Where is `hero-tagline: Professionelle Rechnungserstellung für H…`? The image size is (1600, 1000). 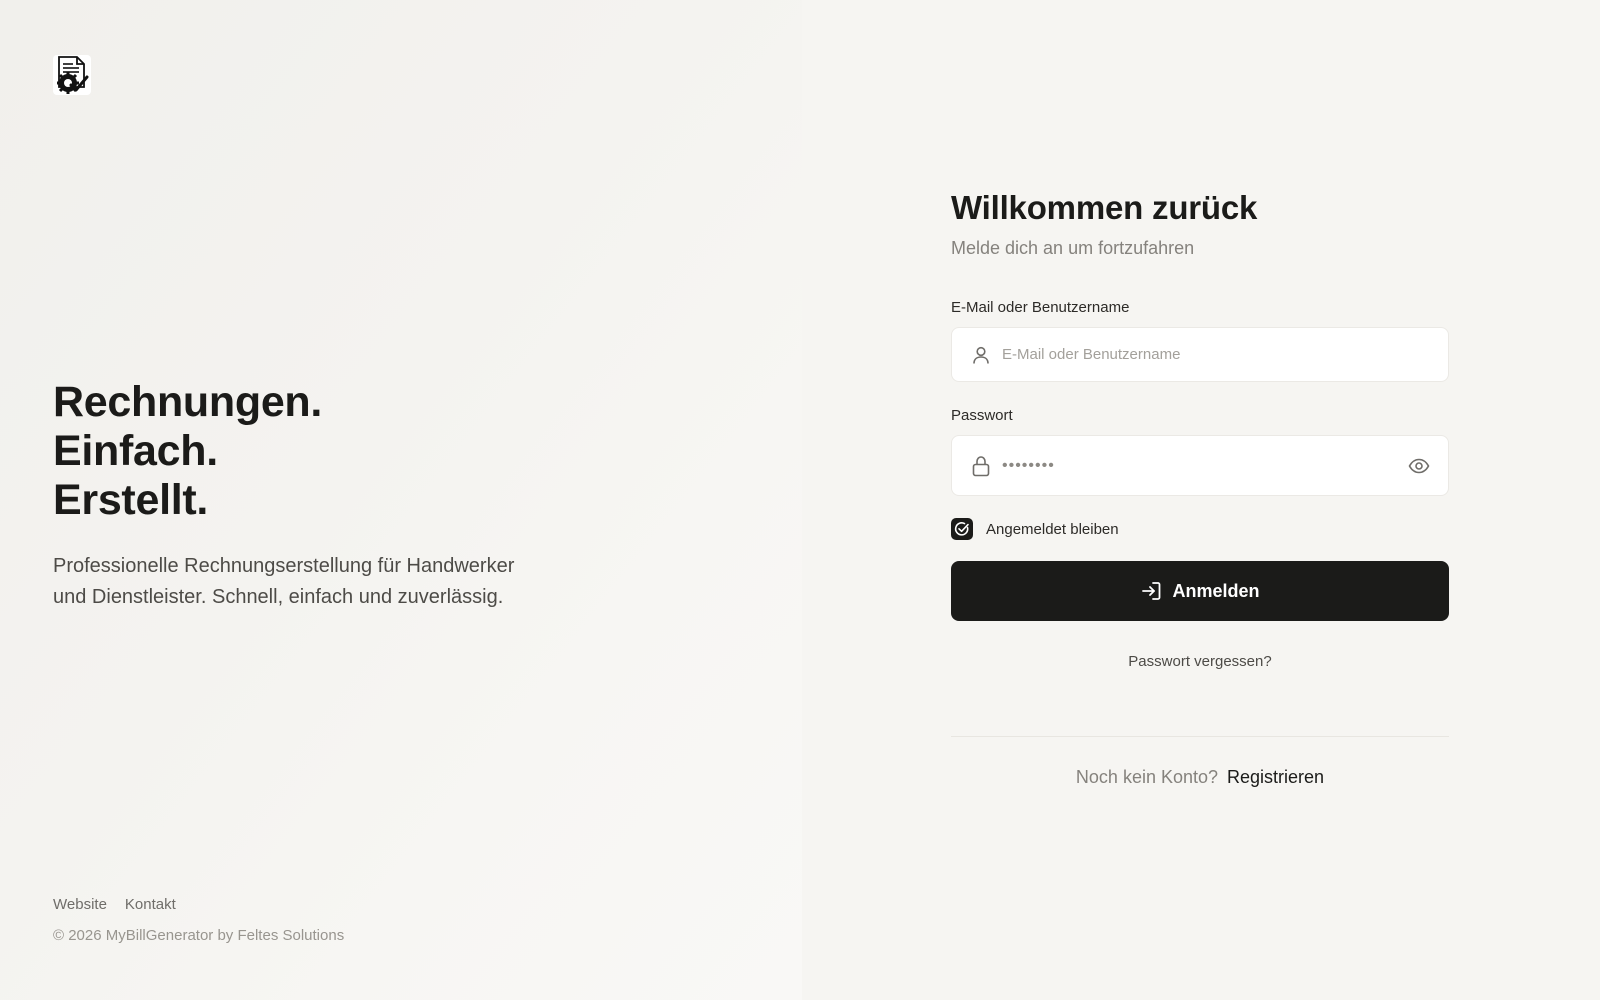
hero-tagline: Professionelle Rechnungserstellung für H… is located at coordinates (284, 581).